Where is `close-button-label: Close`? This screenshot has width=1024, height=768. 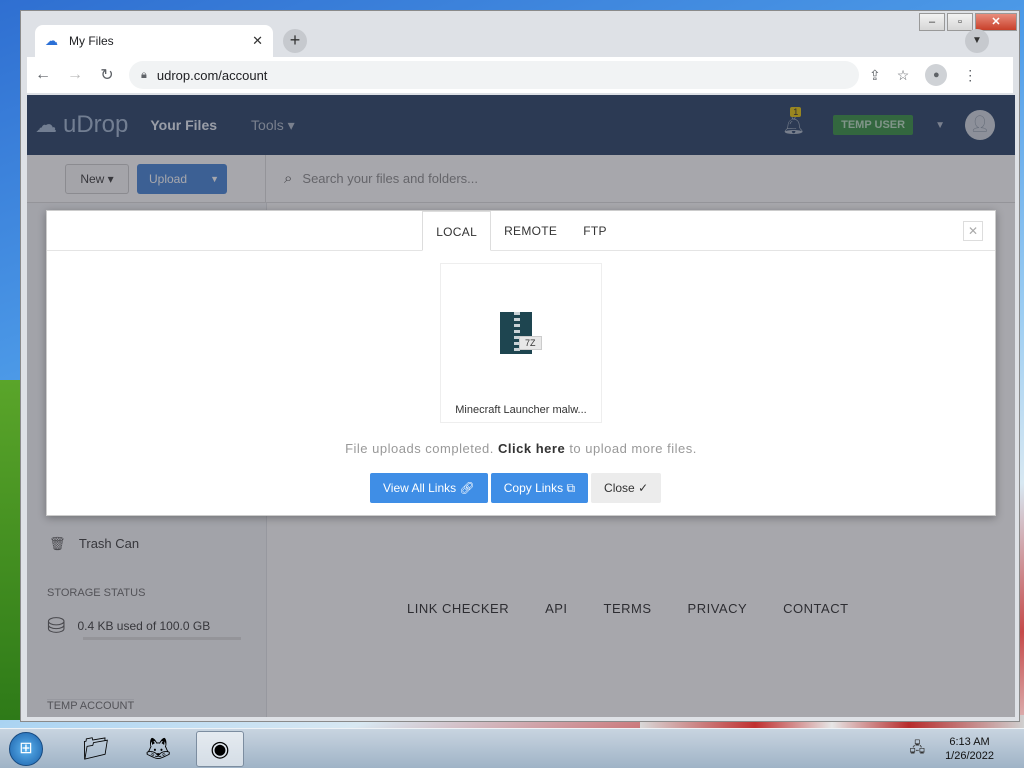 close-button-label: Close is located at coordinates (619, 488).